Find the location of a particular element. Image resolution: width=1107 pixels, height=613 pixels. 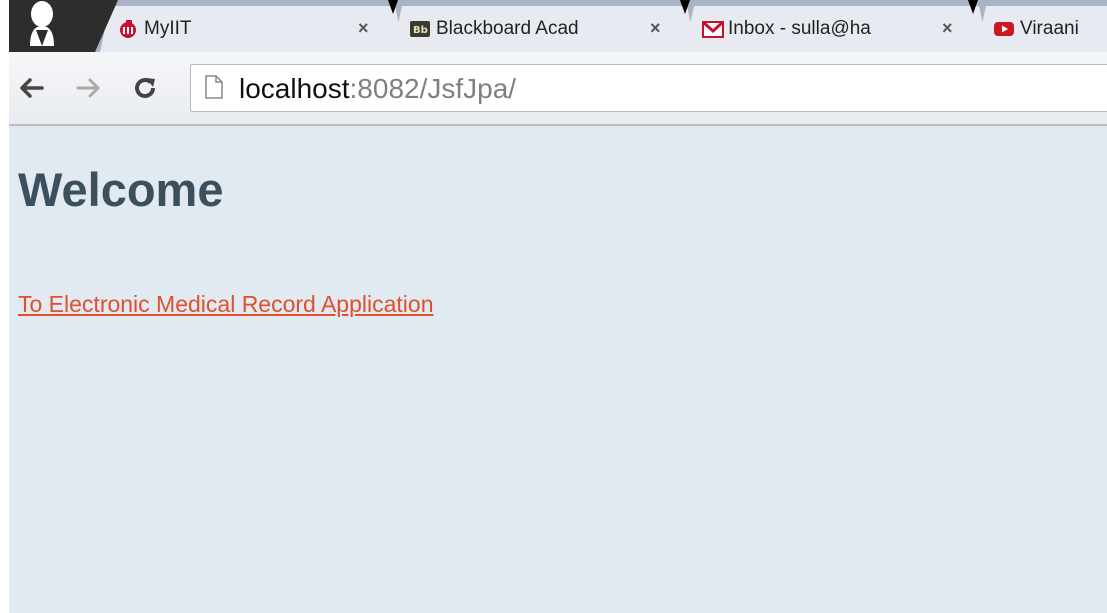

tab-blackboard: Bb Blackboard Acad × is located at coordinates (544, 29).